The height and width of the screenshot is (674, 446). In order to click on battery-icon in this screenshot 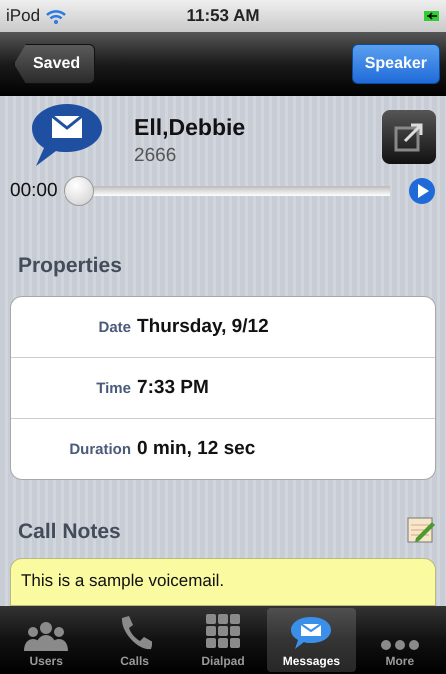, I will do `click(432, 16)`.